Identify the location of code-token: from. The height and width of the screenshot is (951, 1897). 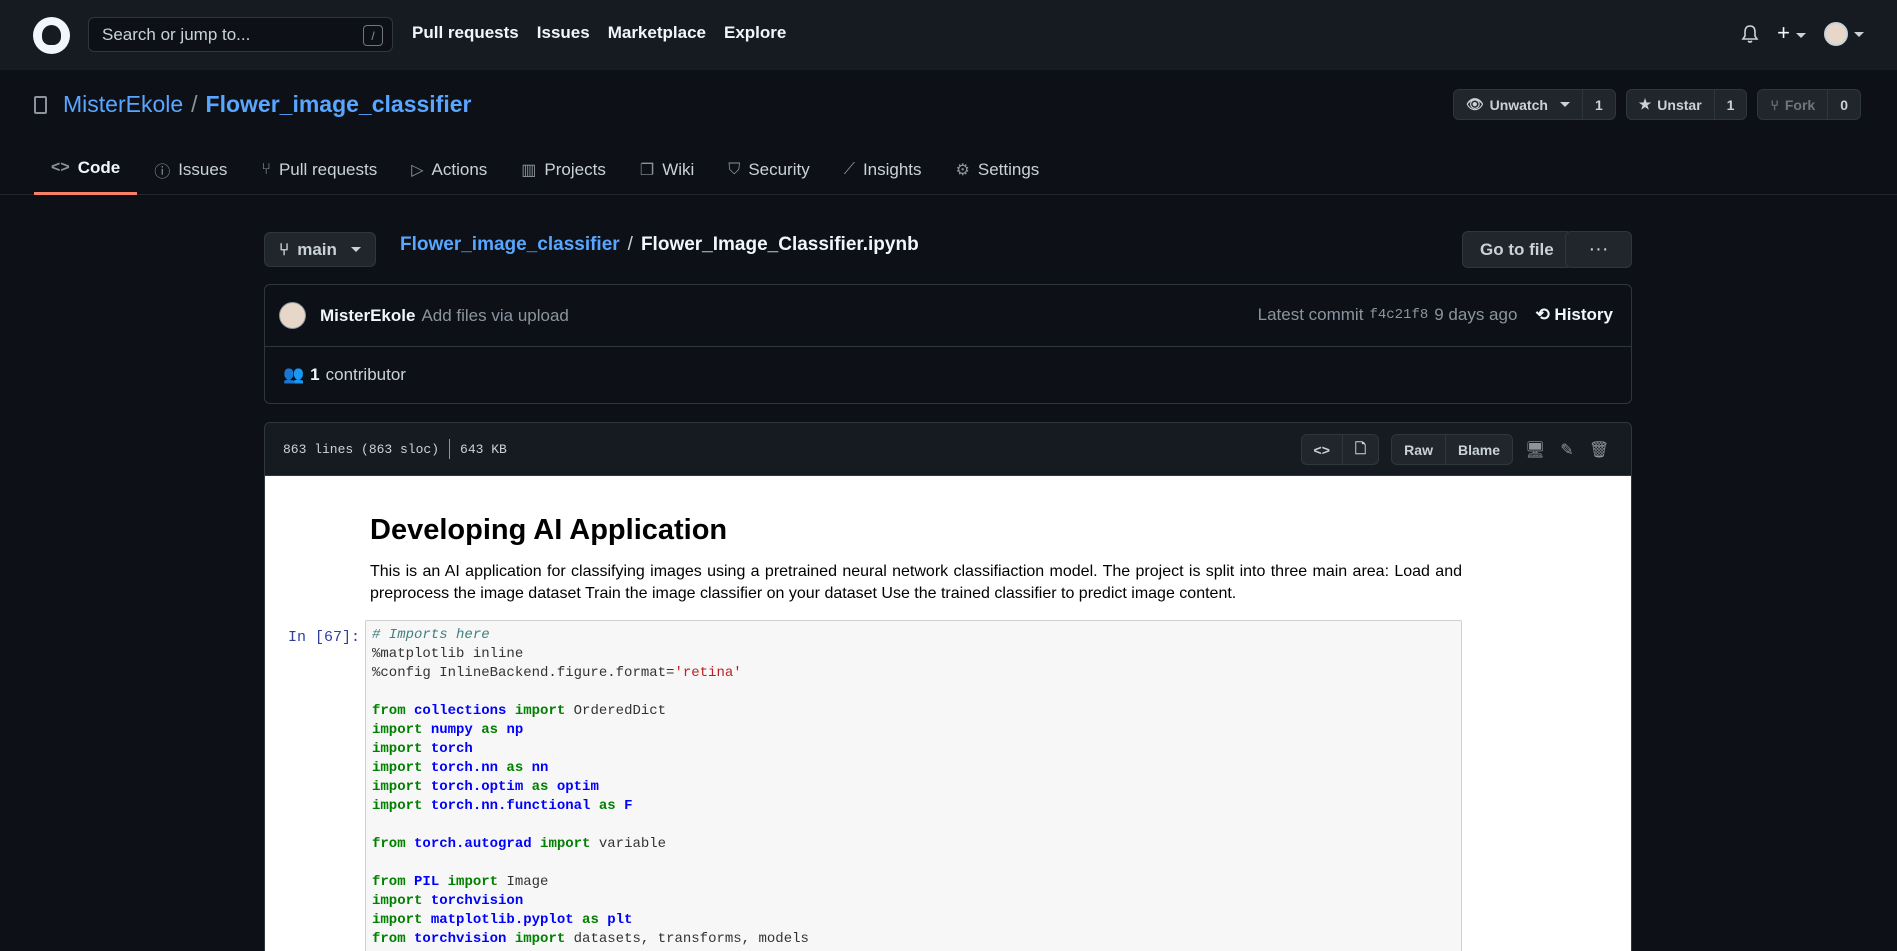
(393, 939).